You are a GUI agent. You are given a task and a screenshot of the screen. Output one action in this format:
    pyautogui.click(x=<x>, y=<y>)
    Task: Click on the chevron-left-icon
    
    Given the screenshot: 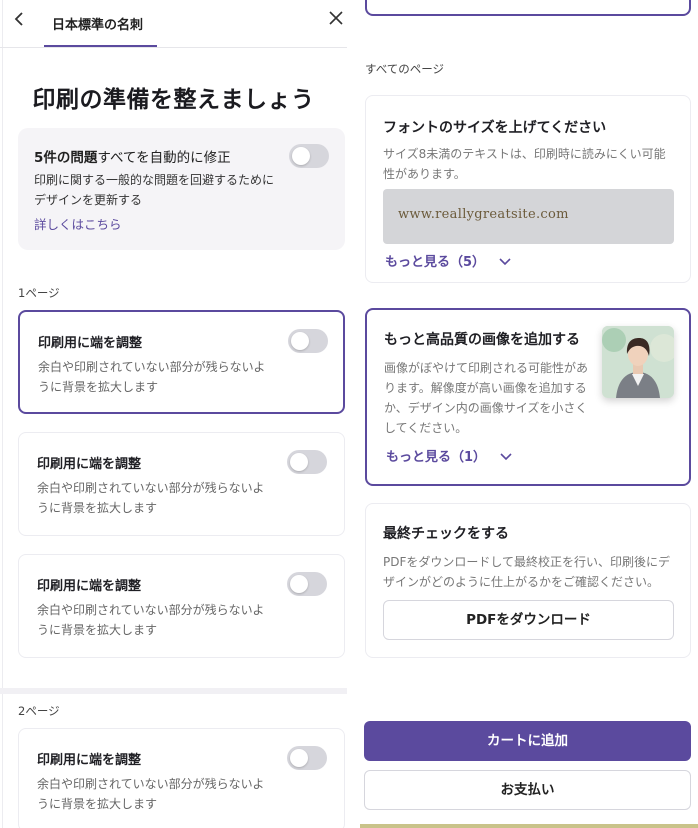 What is the action you would take?
    pyautogui.click(x=19, y=21)
    